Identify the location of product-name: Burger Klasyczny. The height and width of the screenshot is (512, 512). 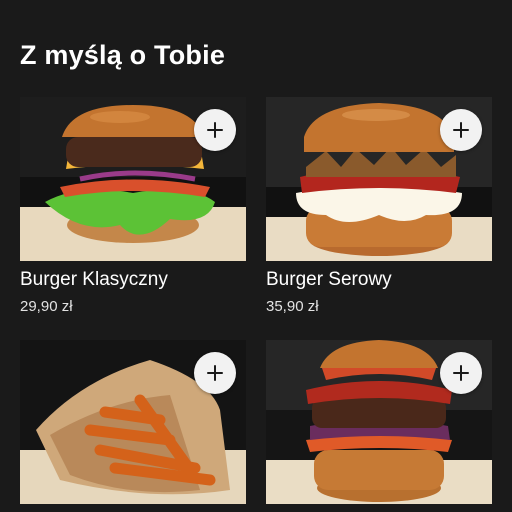
(94, 279).